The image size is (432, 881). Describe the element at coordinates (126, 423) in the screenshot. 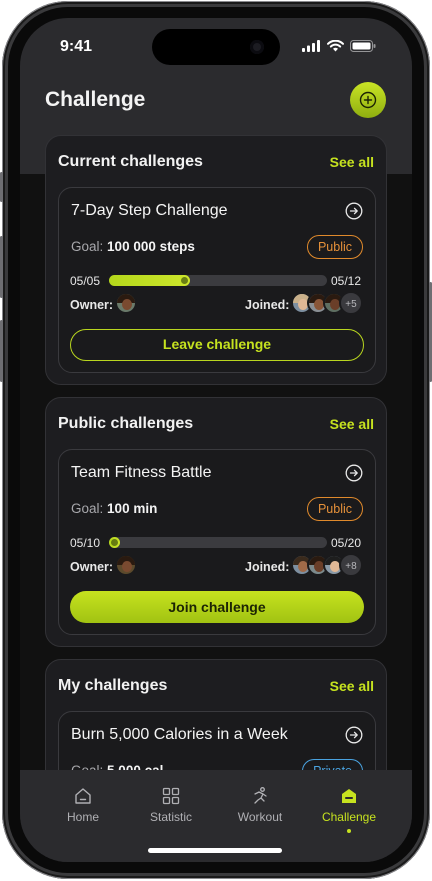

I see `section-title: Public challenges` at that location.